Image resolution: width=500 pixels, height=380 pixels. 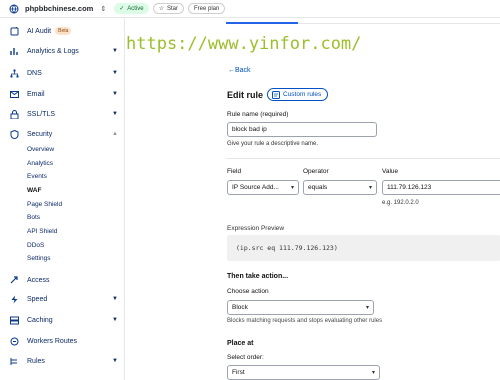 What do you see at coordinates (409, 187) in the screenshot?
I see `value-input-value: 111.79.126.123` at bounding box center [409, 187].